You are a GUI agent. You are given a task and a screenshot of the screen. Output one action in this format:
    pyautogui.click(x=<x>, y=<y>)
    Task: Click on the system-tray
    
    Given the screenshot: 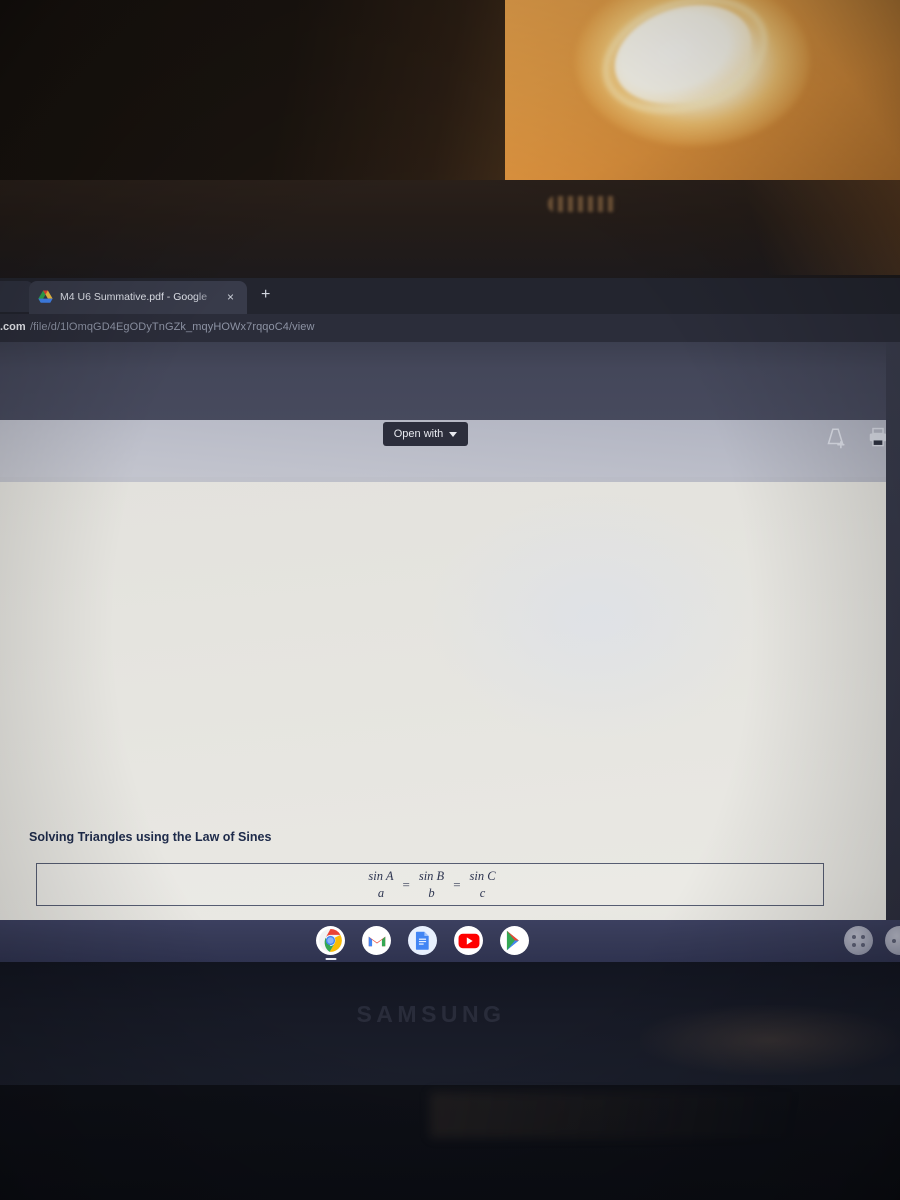 What is the action you would take?
    pyautogui.click(x=872, y=940)
    